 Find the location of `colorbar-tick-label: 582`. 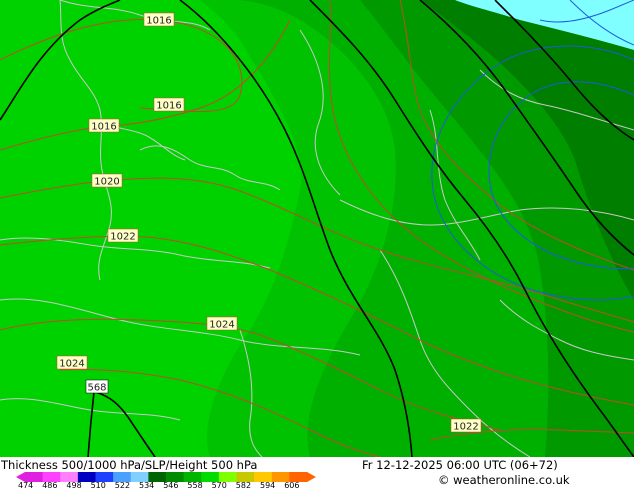

colorbar-tick-label: 582 is located at coordinates (243, 485).